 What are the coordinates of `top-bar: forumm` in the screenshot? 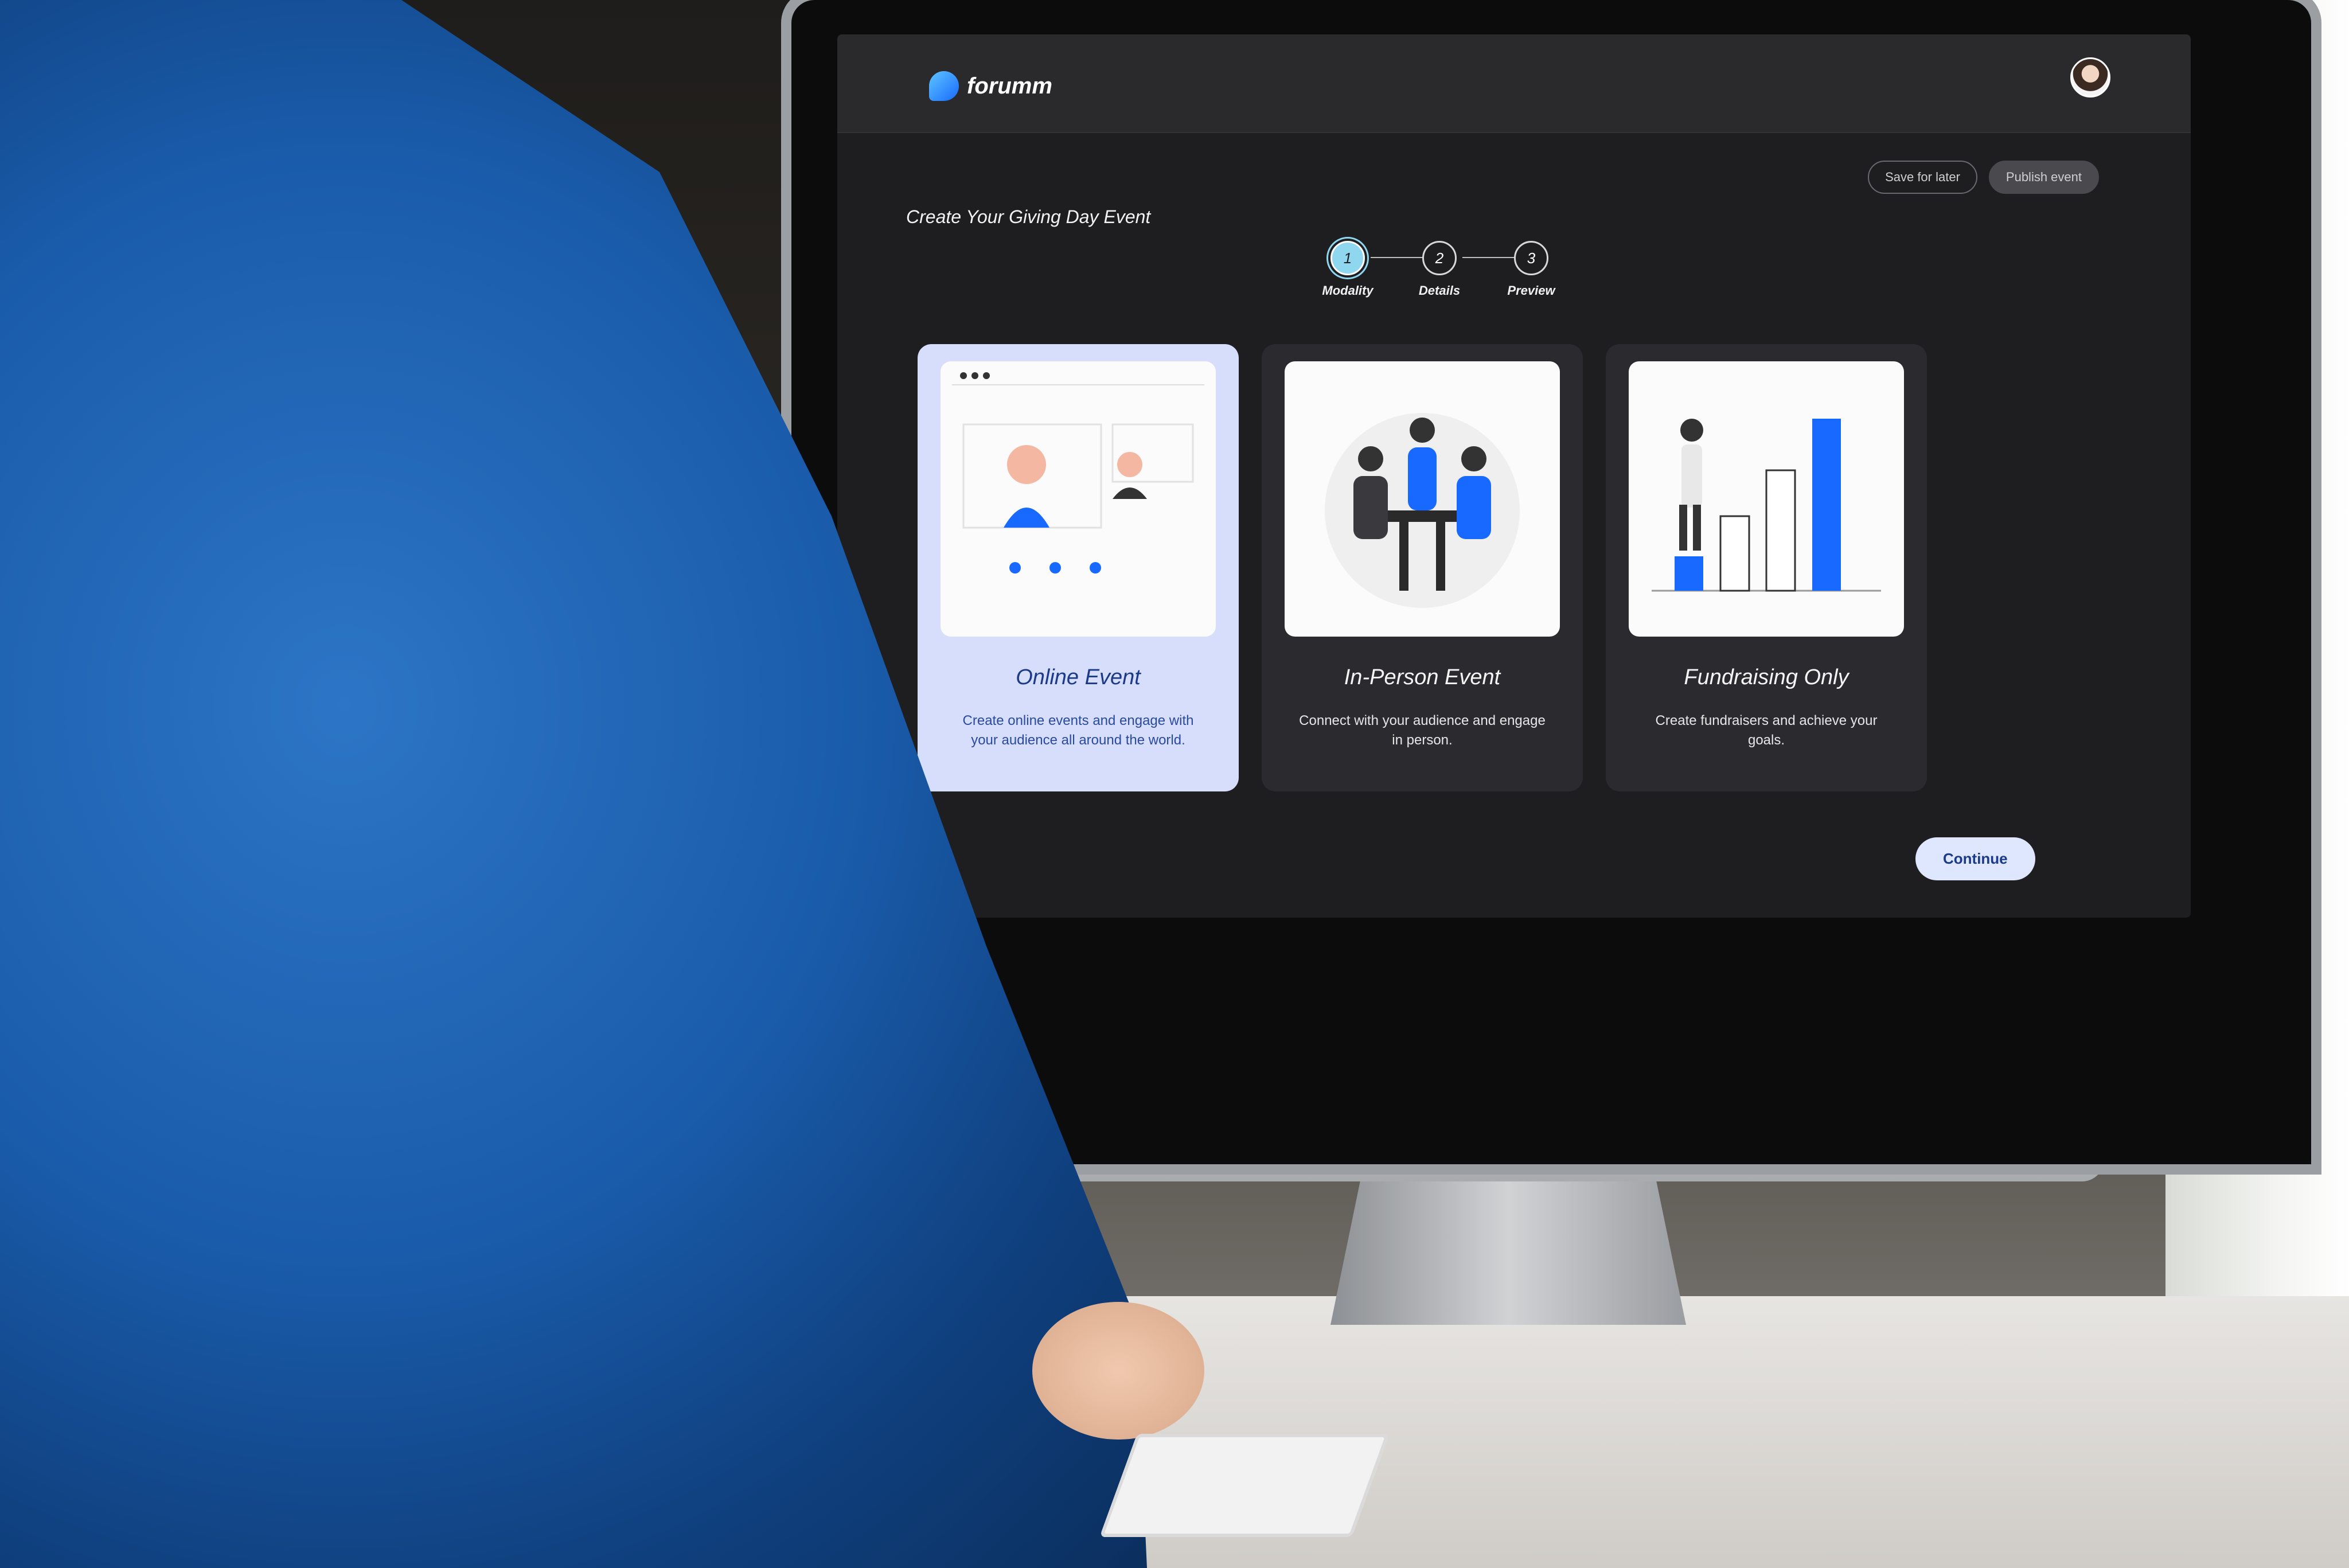 It's located at (1514, 83).